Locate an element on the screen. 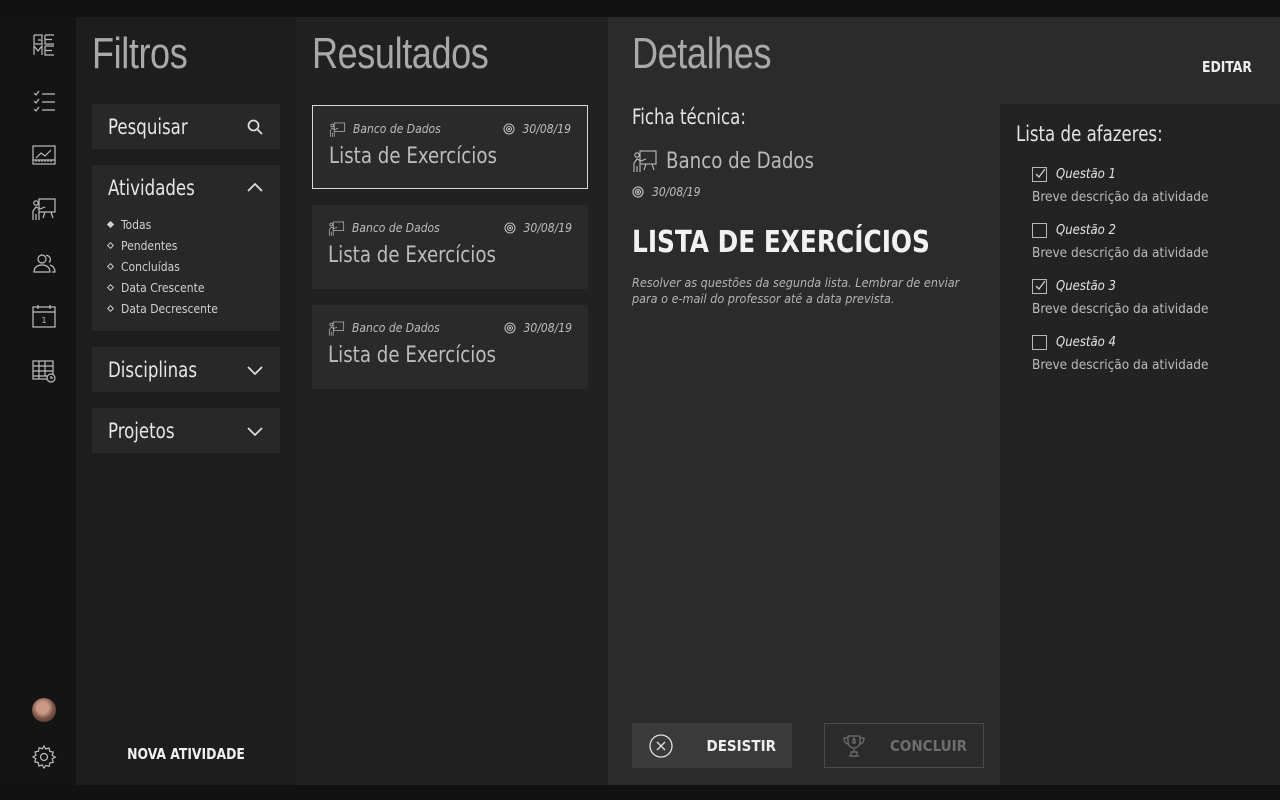 The image size is (1280, 800). todo-label: Questão 1 is located at coordinates (1086, 174).